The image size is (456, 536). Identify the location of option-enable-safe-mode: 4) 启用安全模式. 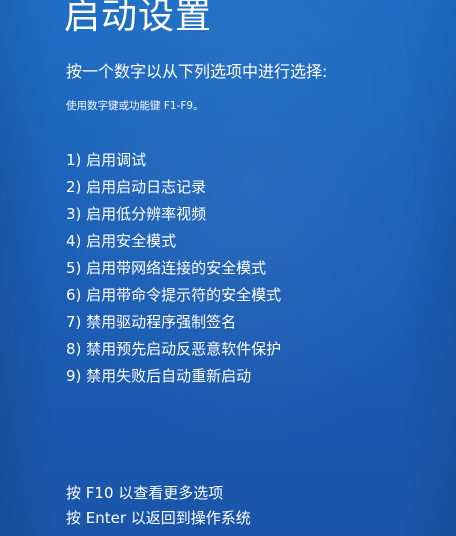
(173, 241).